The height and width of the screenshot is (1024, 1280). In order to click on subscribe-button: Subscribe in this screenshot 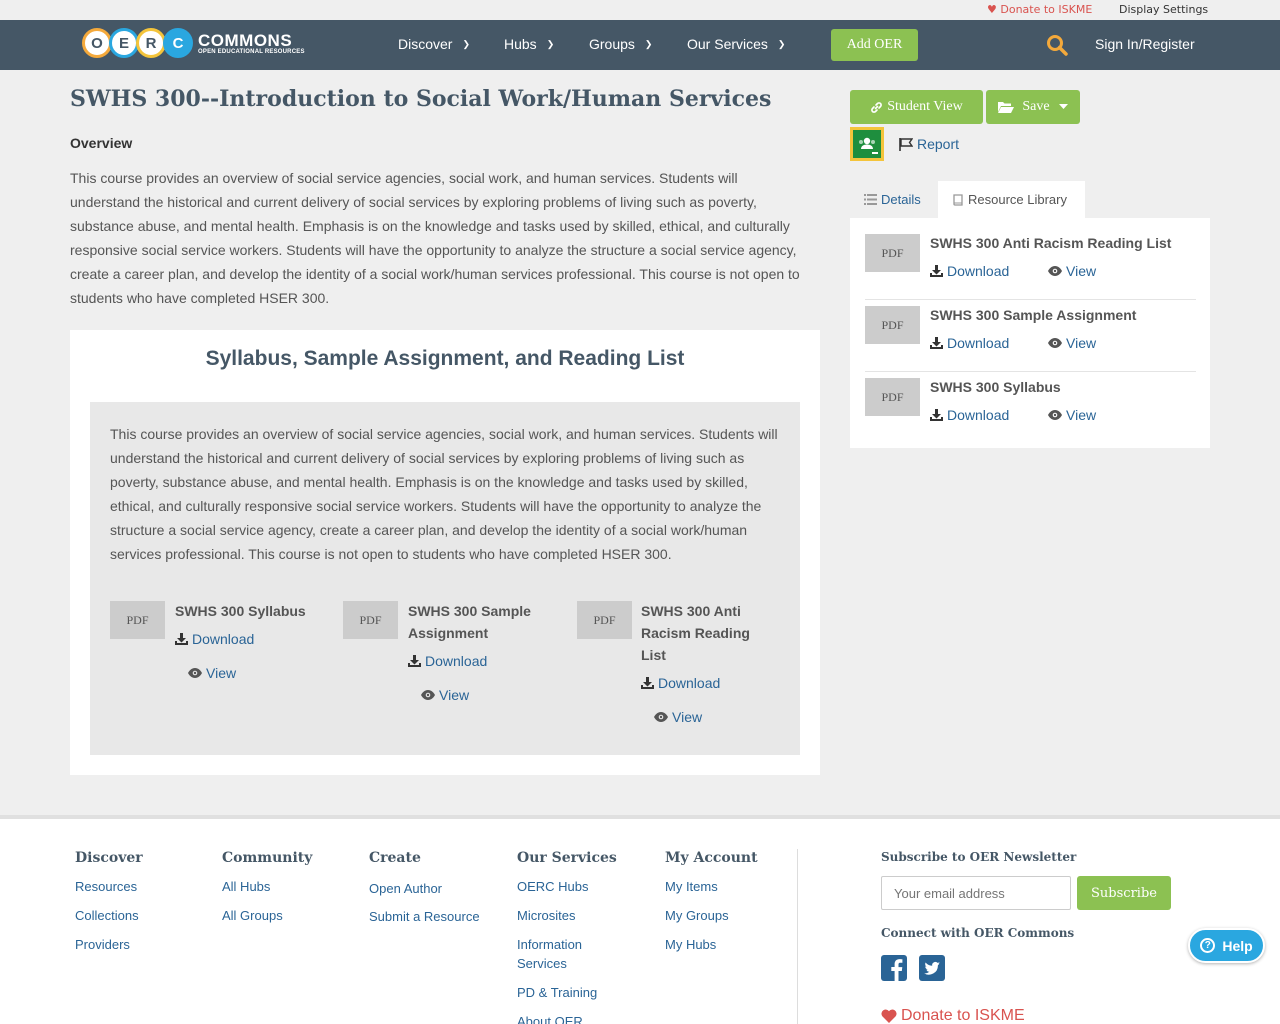, I will do `click(1124, 893)`.